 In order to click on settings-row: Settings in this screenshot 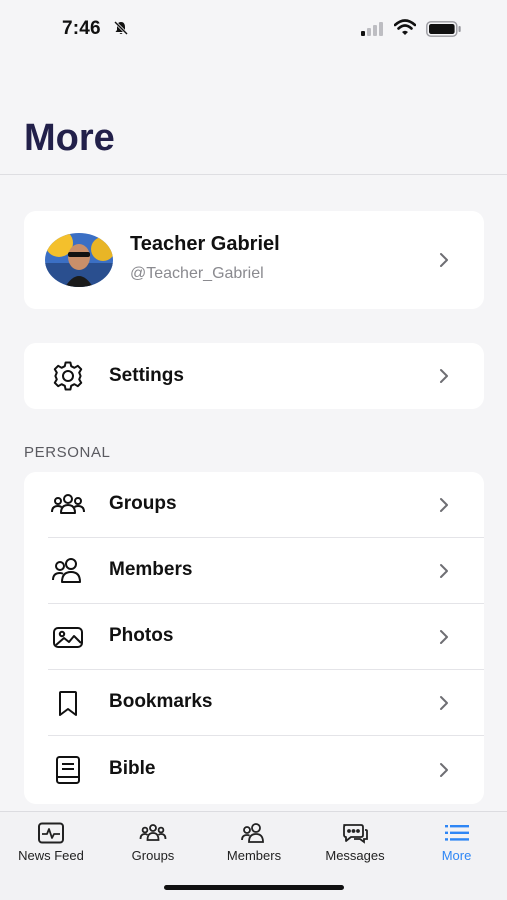, I will do `click(254, 376)`.